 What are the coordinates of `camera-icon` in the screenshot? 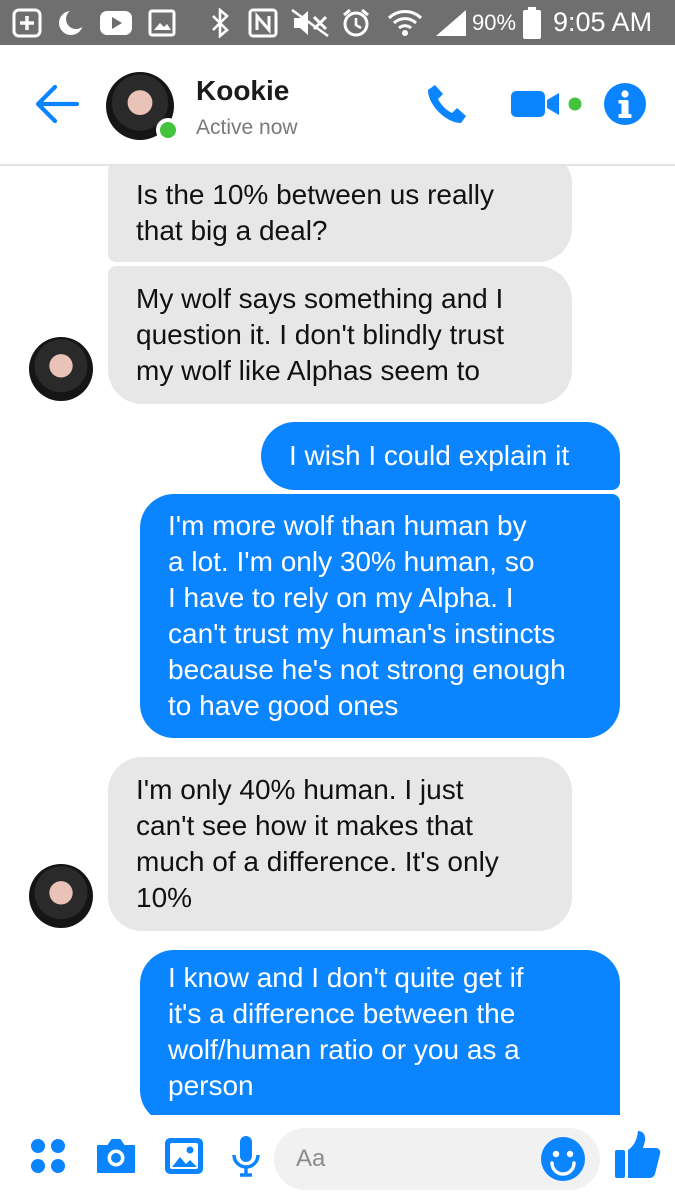 It's located at (116, 1158).